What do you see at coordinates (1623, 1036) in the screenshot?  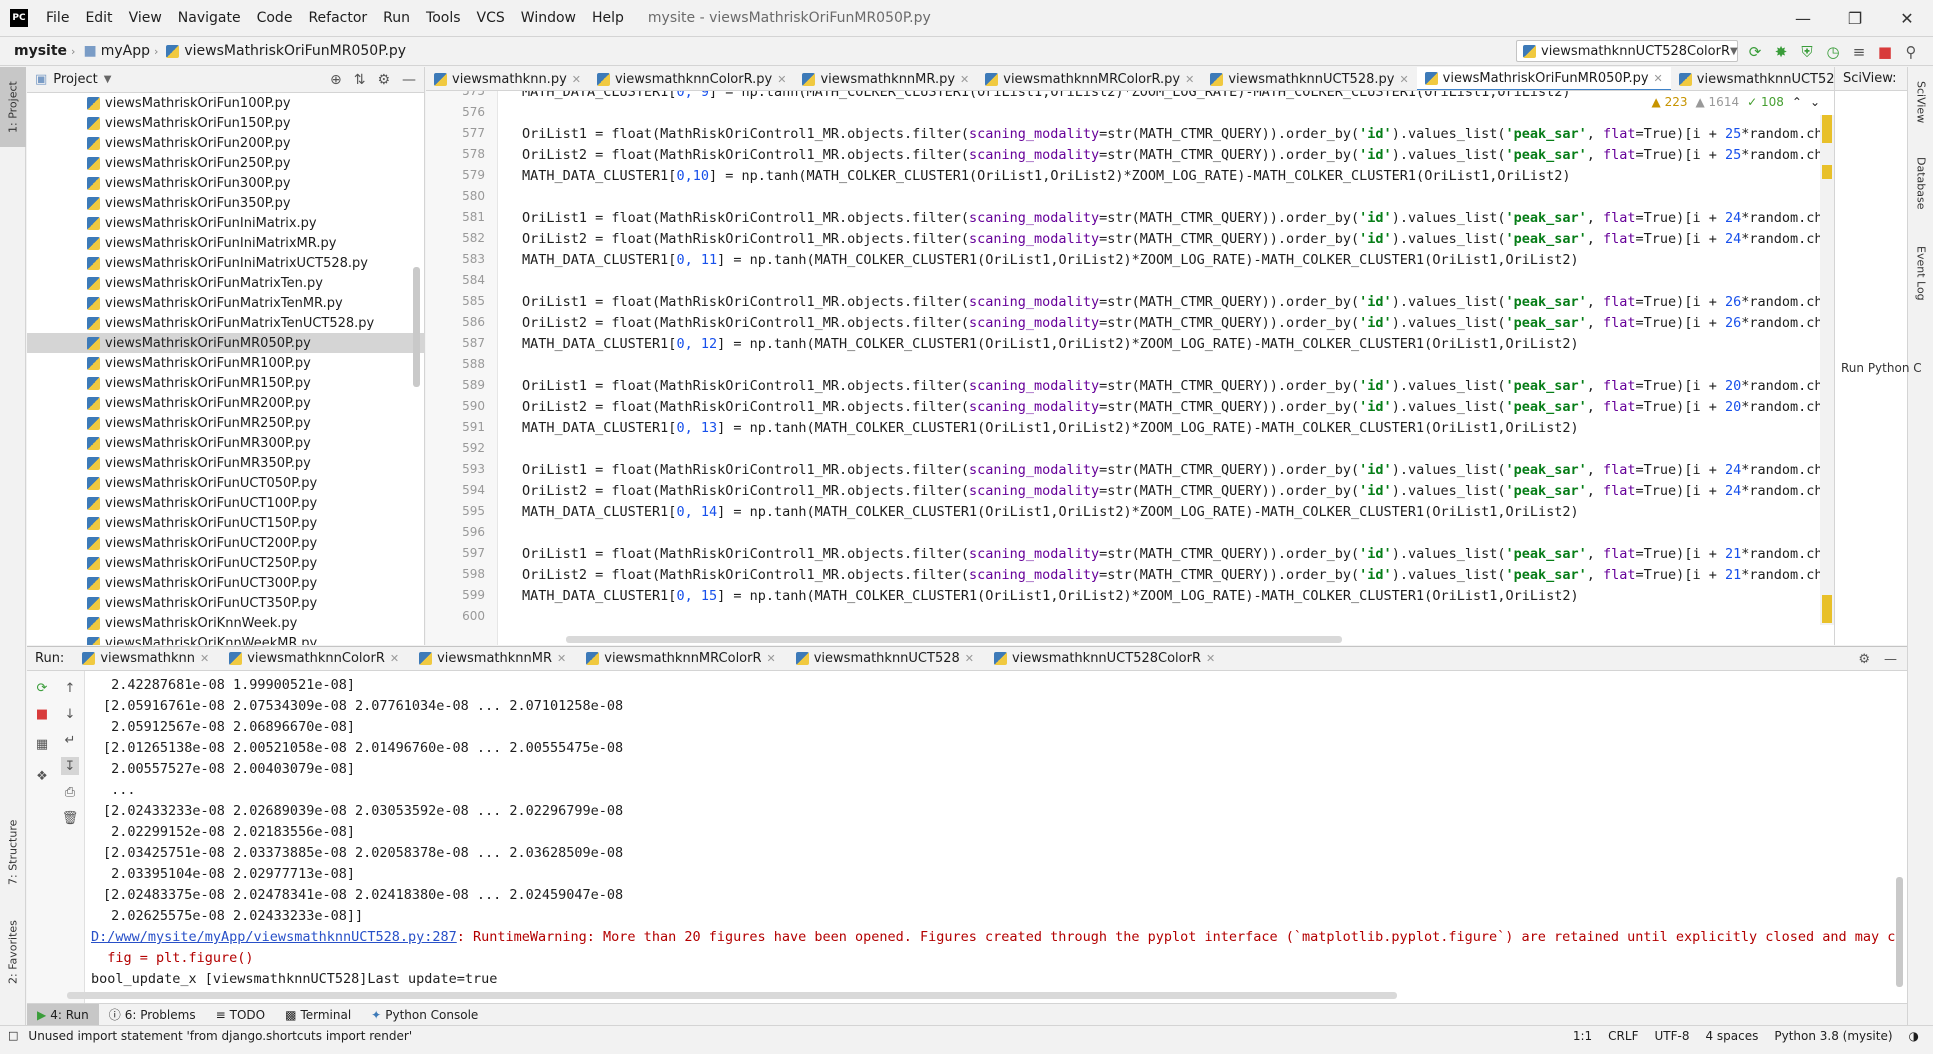 I see `line-separator: CRLF` at bounding box center [1623, 1036].